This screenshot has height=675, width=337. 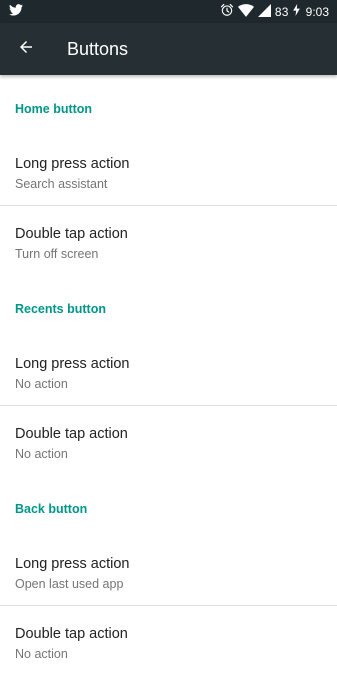 What do you see at coordinates (168, 440) in the screenshot?
I see `recents-double-tap-action: Double tap action No action` at bounding box center [168, 440].